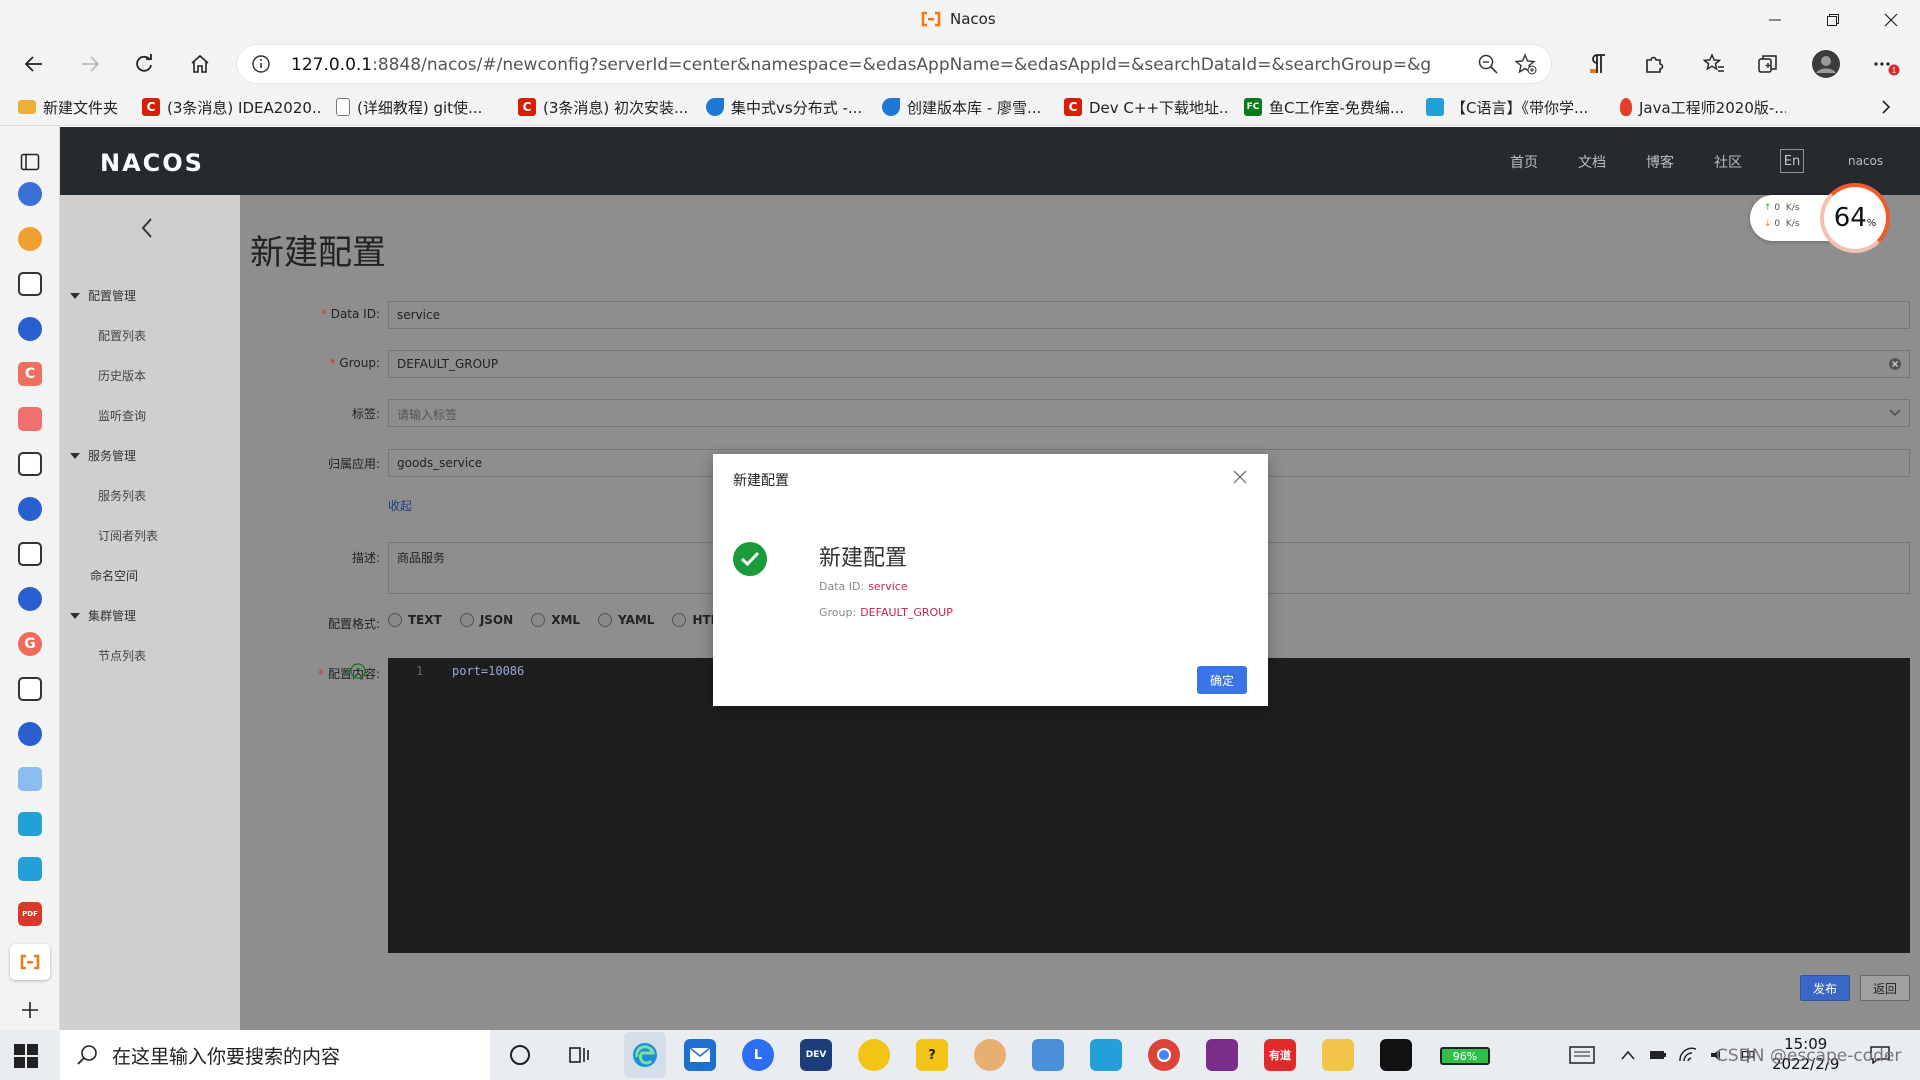 The image size is (1920, 1080). What do you see at coordinates (30, 779) in the screenshot?
I see `notes-tab-icon` at bounding box center [30, 779].